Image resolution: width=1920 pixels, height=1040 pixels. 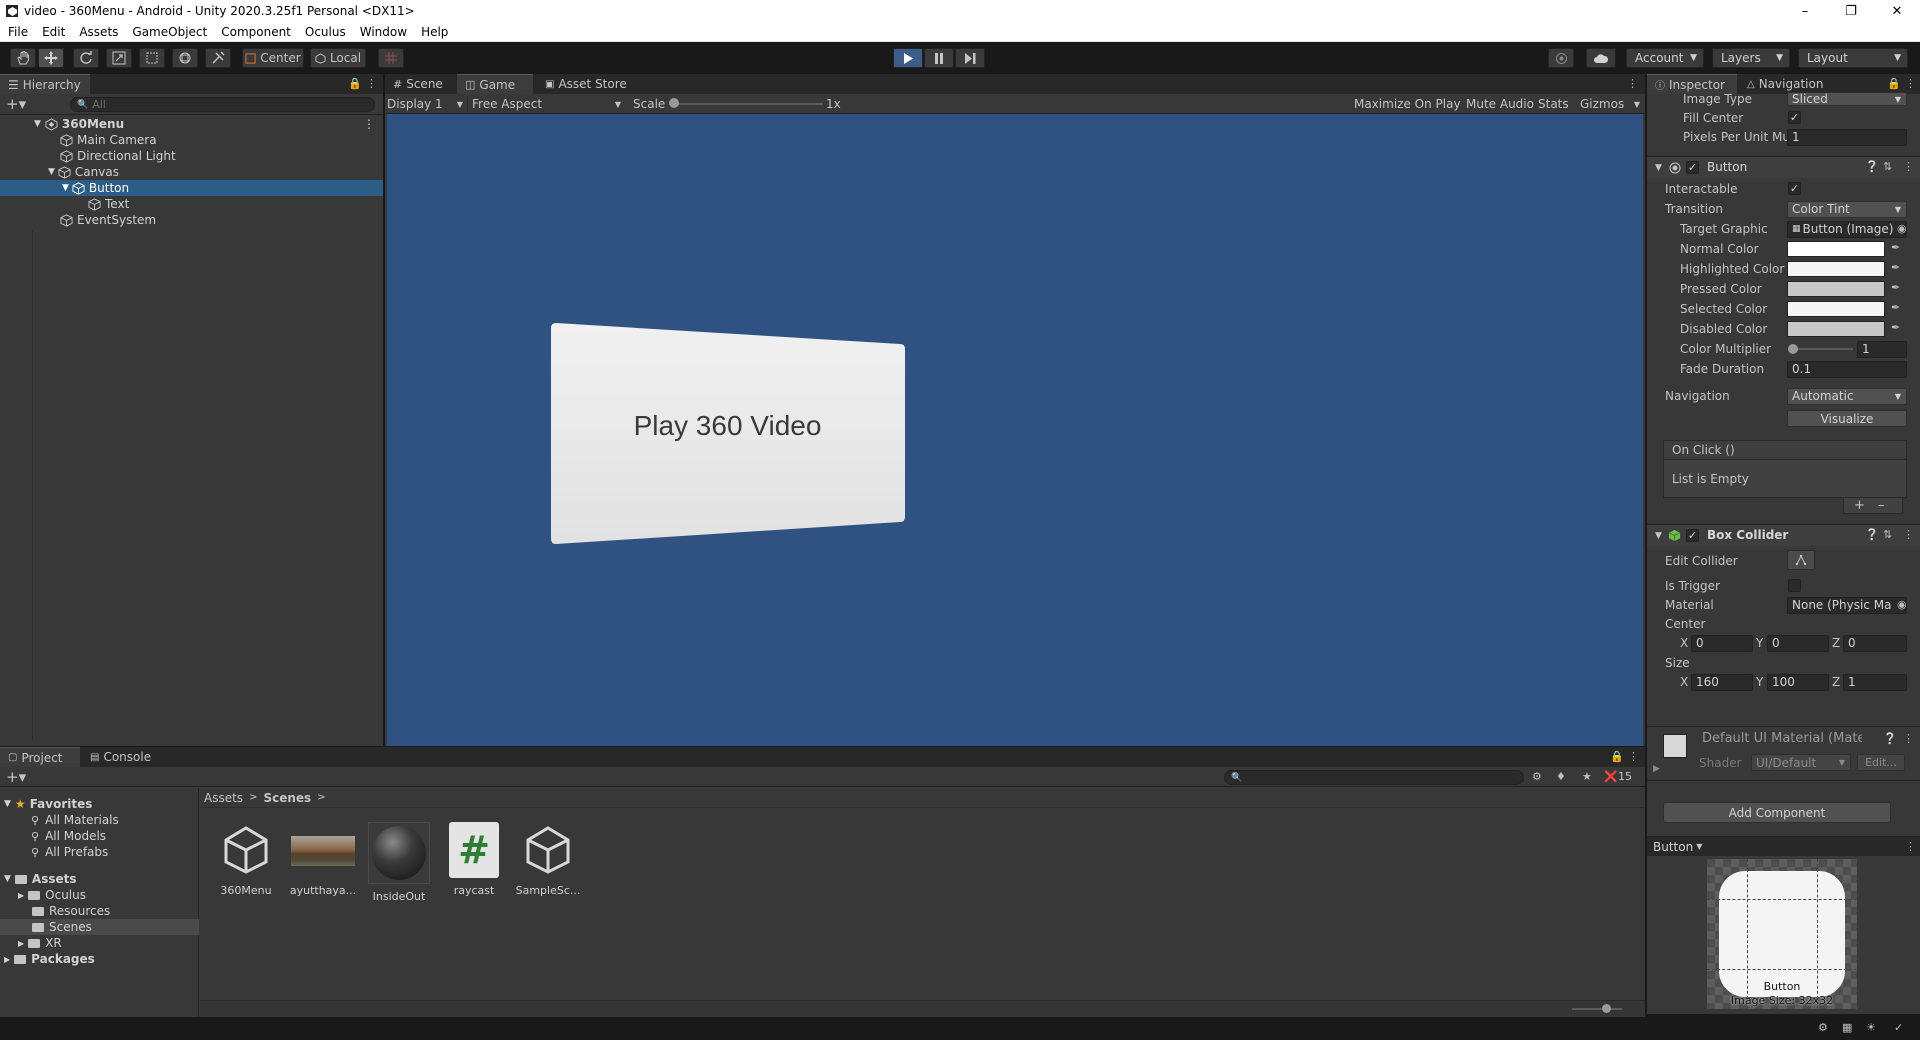 I want to click on center-x-field: 0, so click(x=1722, y=643).